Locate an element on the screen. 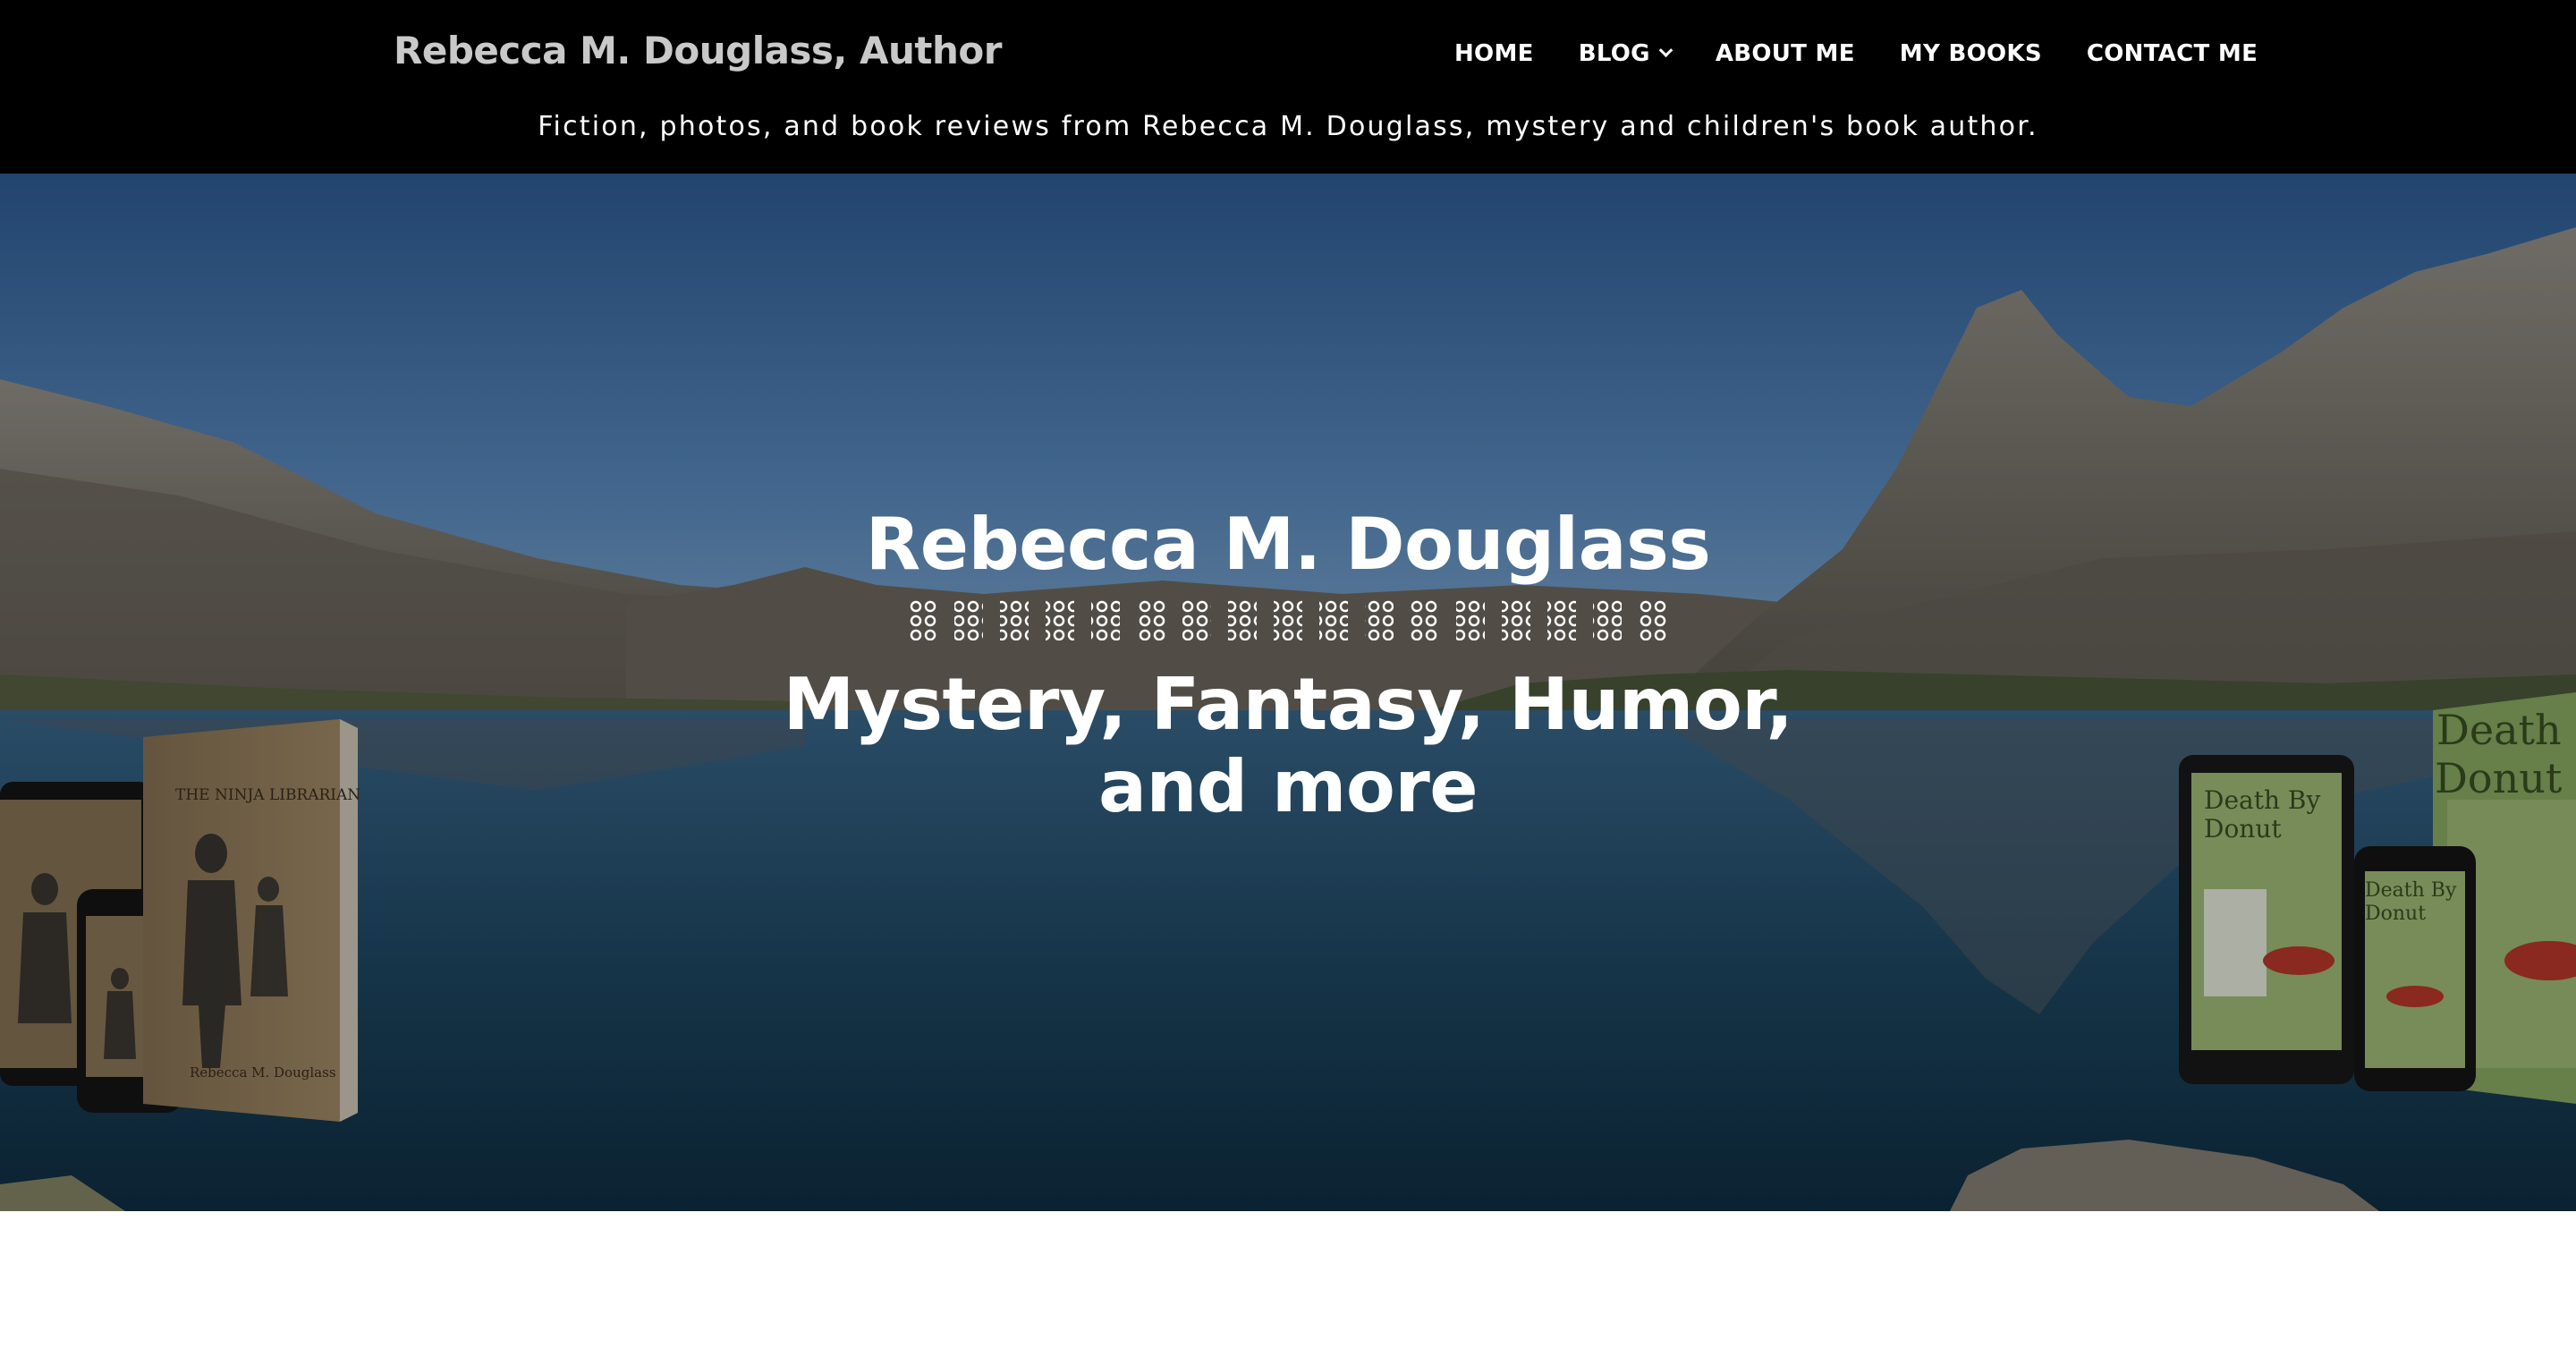  nav-item-label: HOME is located at coordinates (1494, 53).